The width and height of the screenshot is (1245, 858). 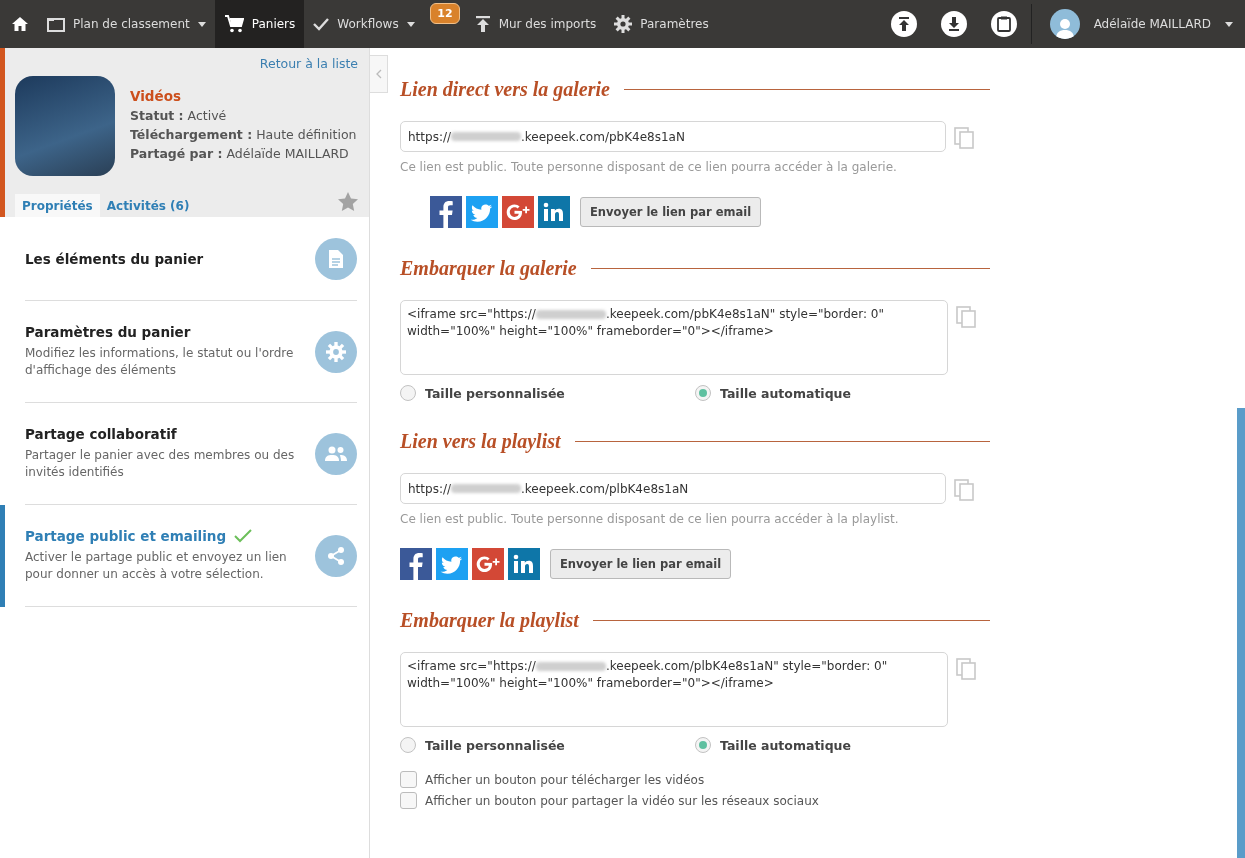 I want to click on basket-title: Vidéos, so click(x=156, y=96).